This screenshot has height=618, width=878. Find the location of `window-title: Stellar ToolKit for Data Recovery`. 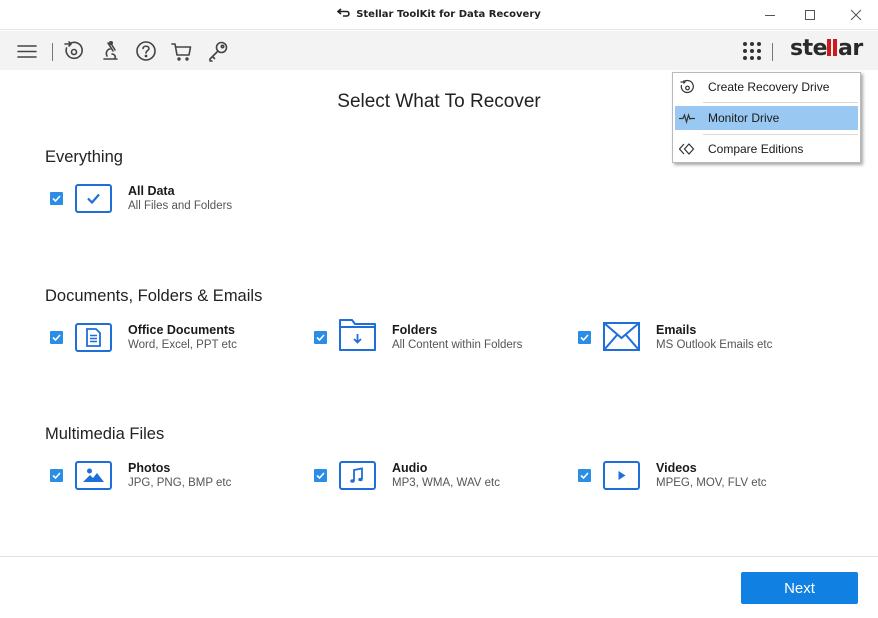

window-title: Stellar ToolKit for Data Recovery is located at coordinates (448, 14).